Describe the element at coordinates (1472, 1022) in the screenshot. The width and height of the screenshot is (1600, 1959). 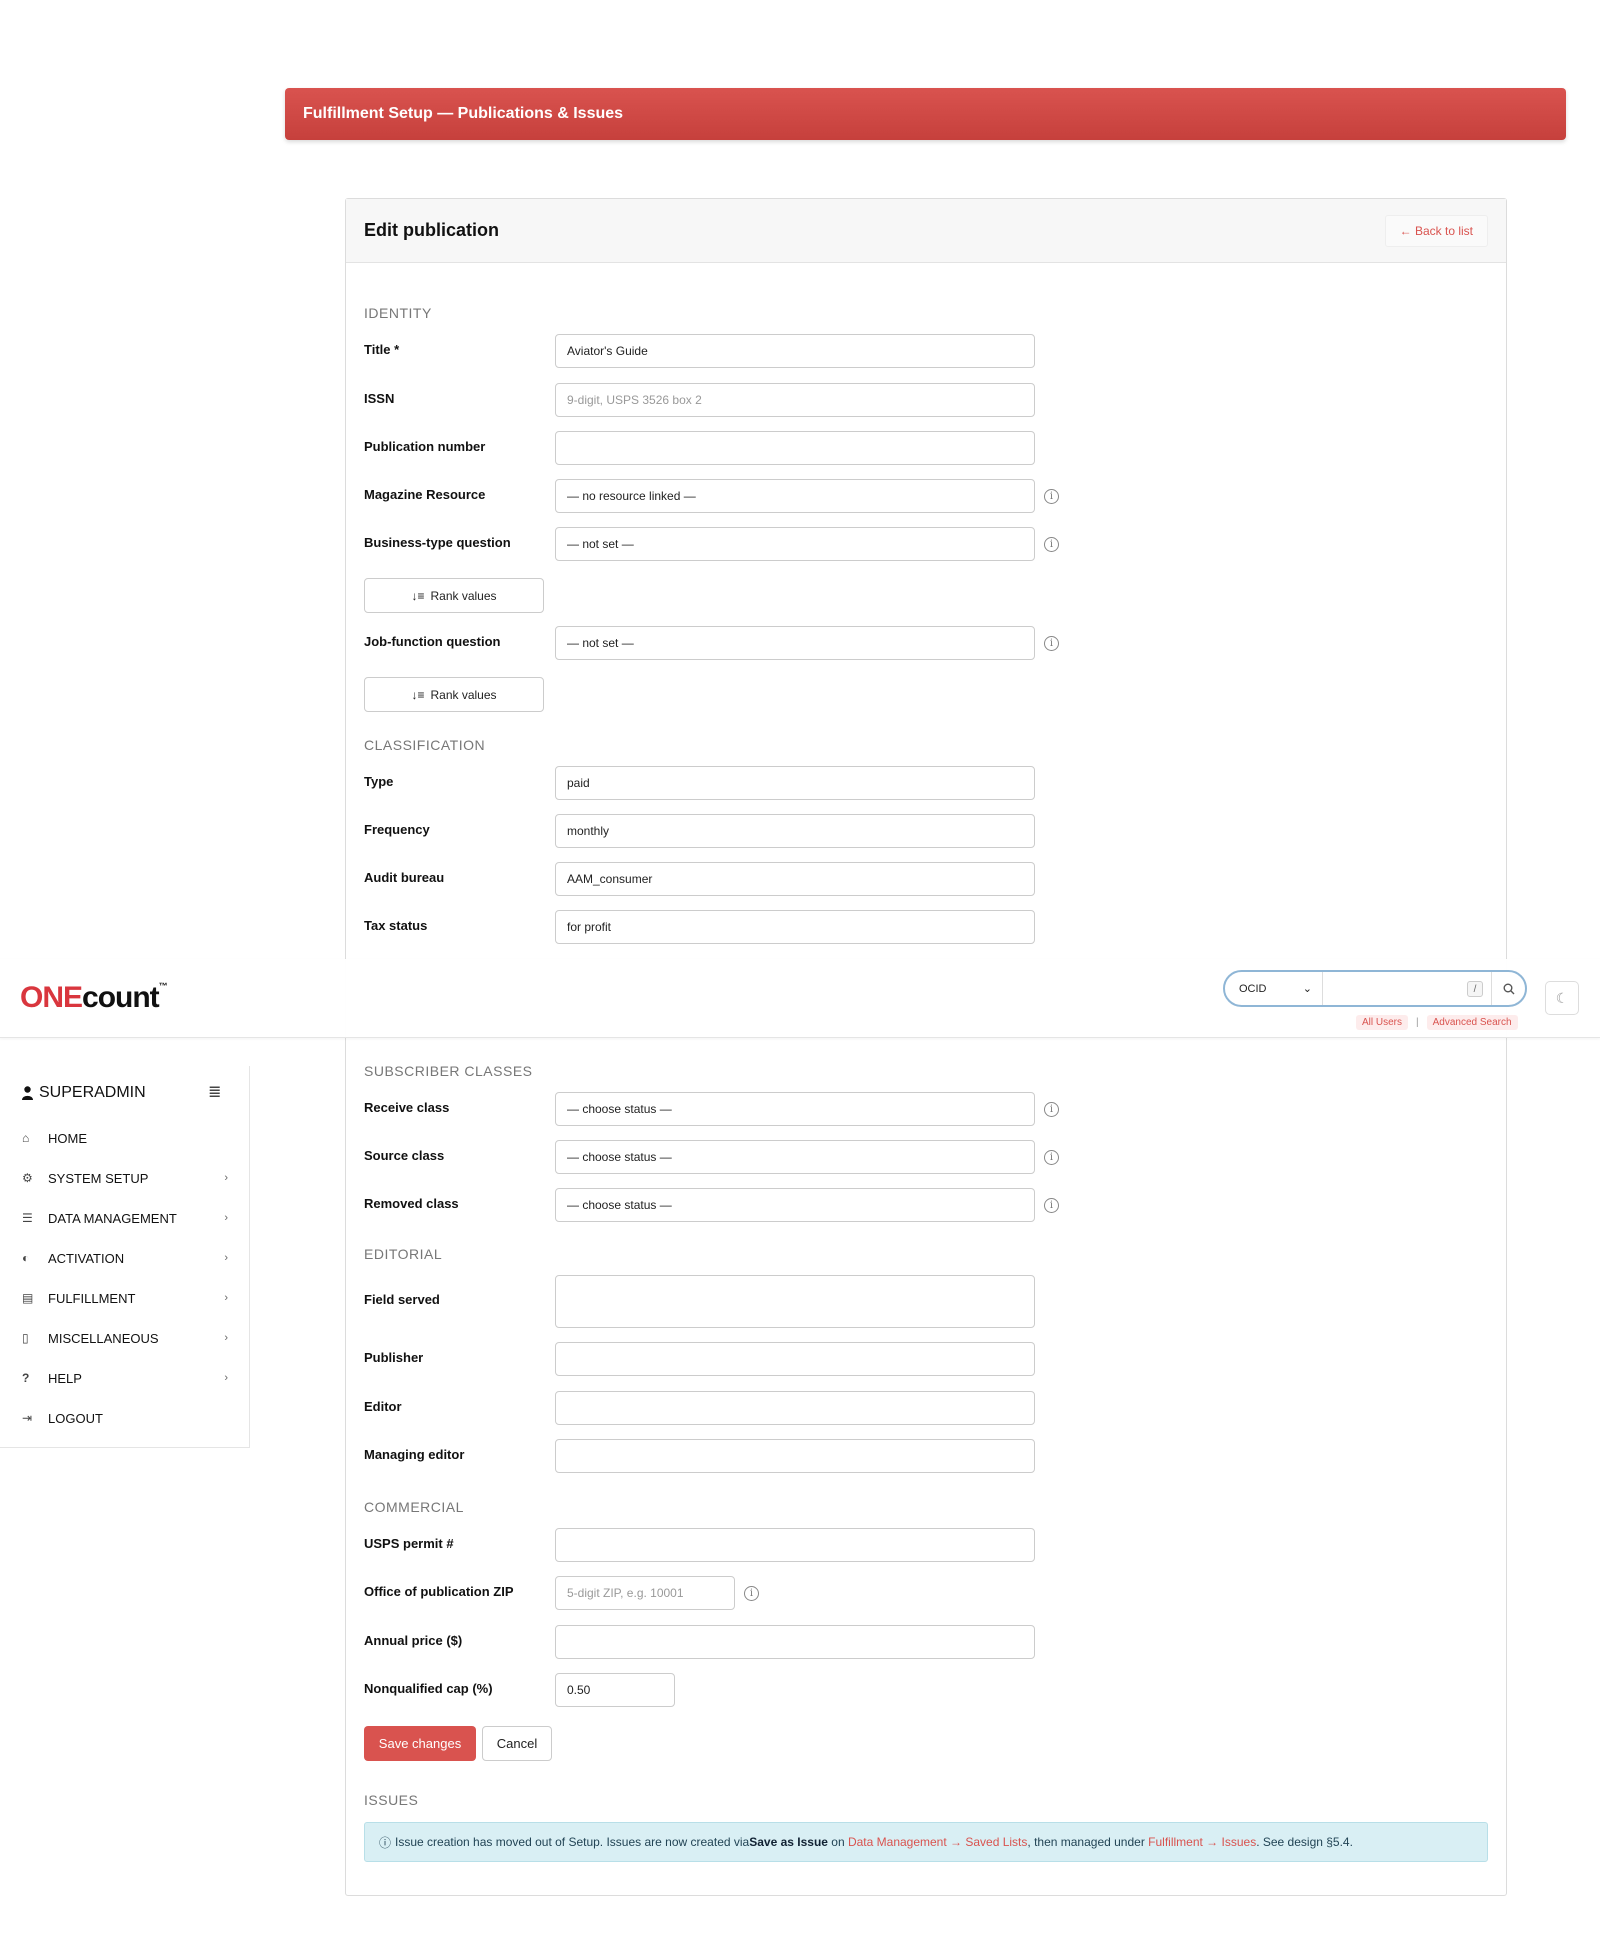
I see `advanced-search-link: Advanced Search` at that location.